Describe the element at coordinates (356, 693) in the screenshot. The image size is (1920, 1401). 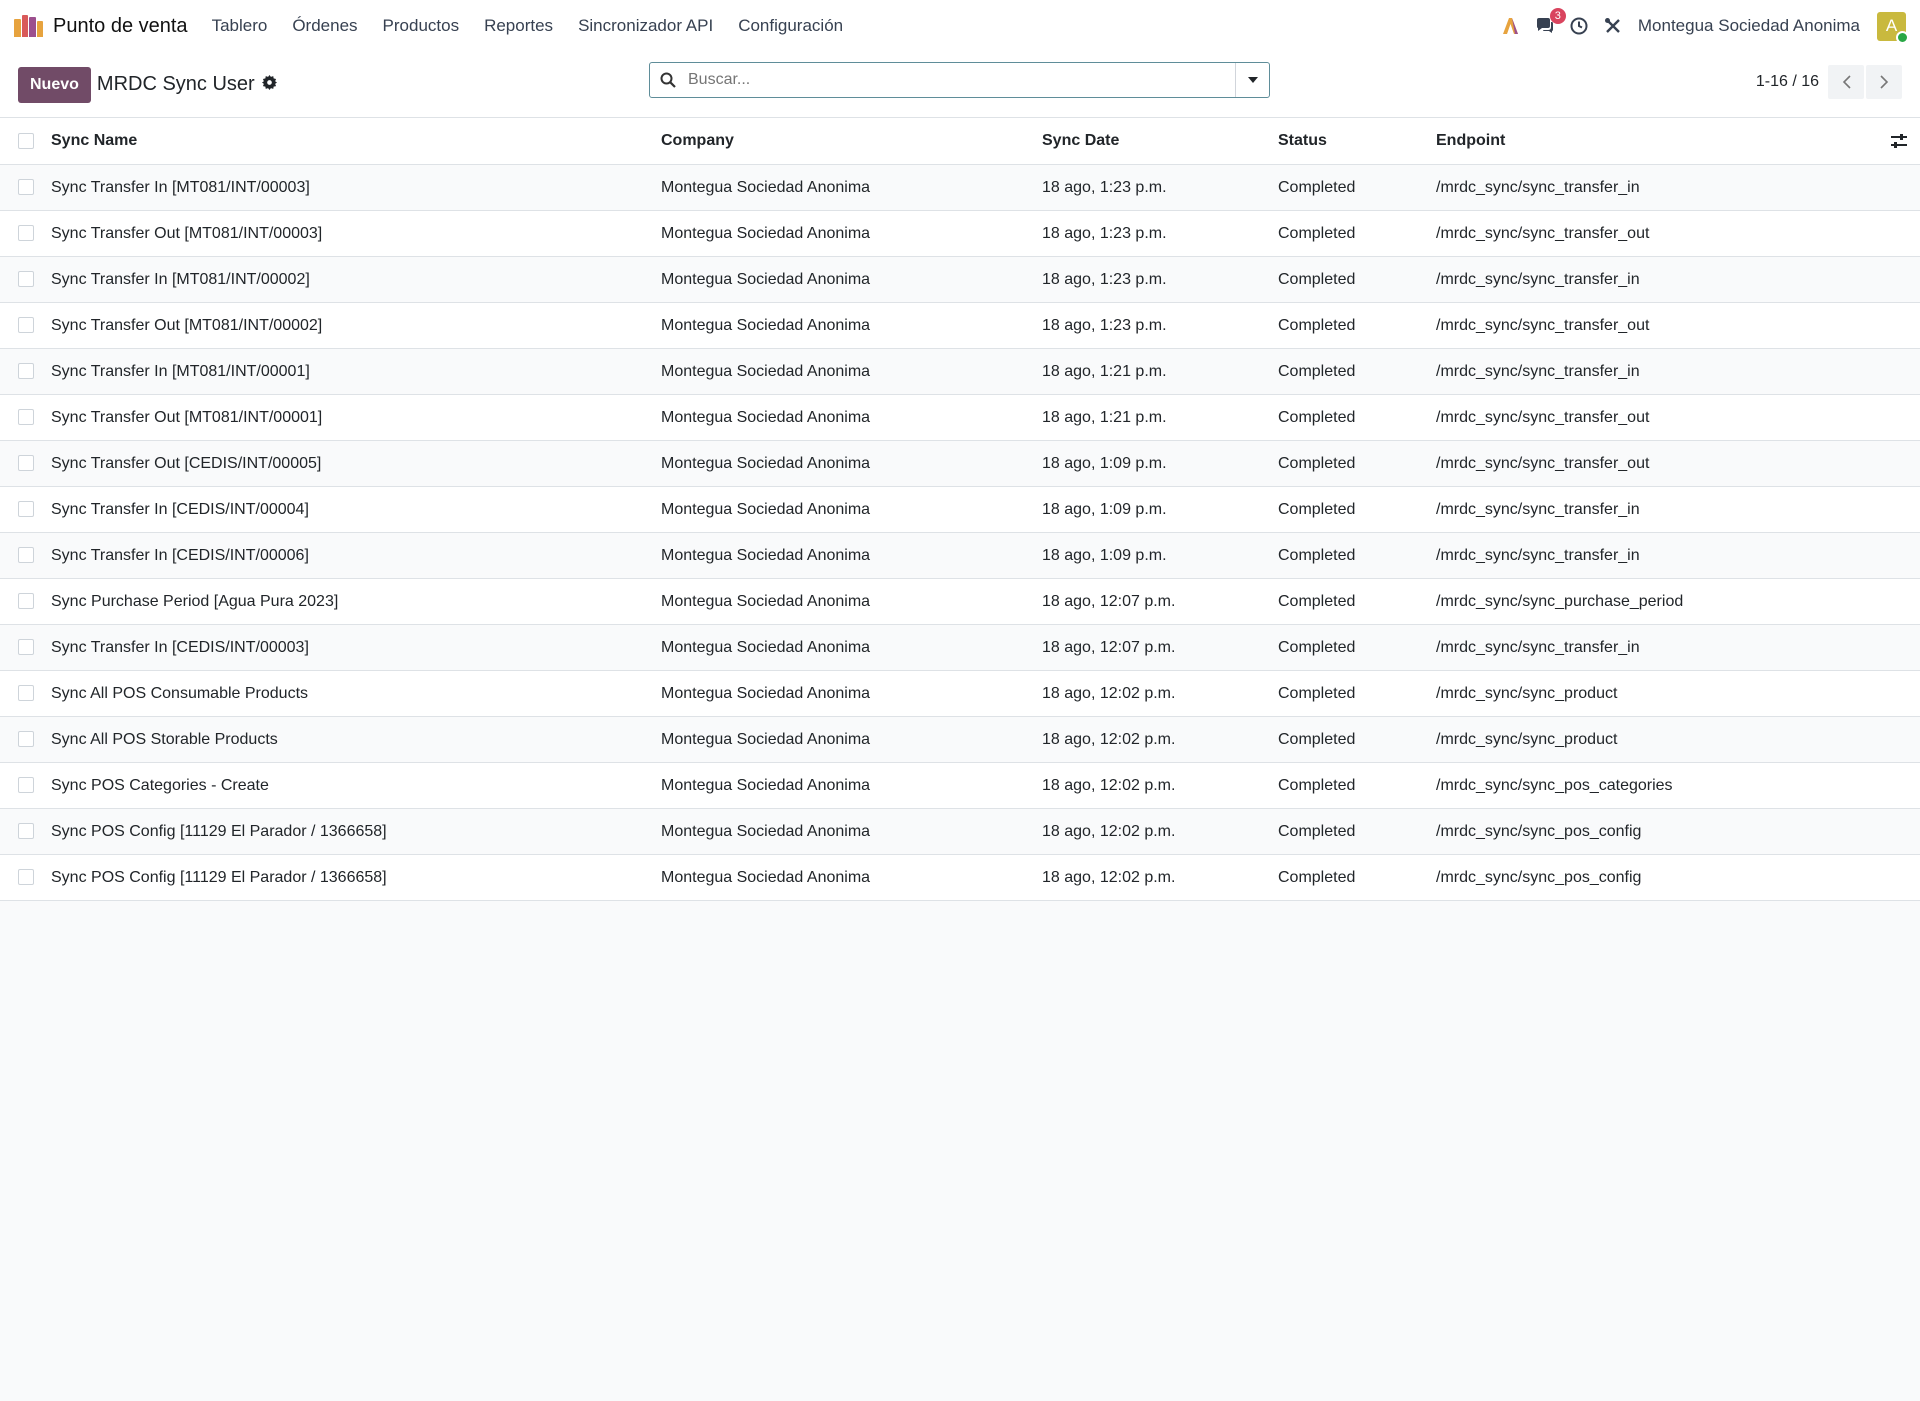
I see `sync-name-cell: Sync All POS Consumable Products` at that location.